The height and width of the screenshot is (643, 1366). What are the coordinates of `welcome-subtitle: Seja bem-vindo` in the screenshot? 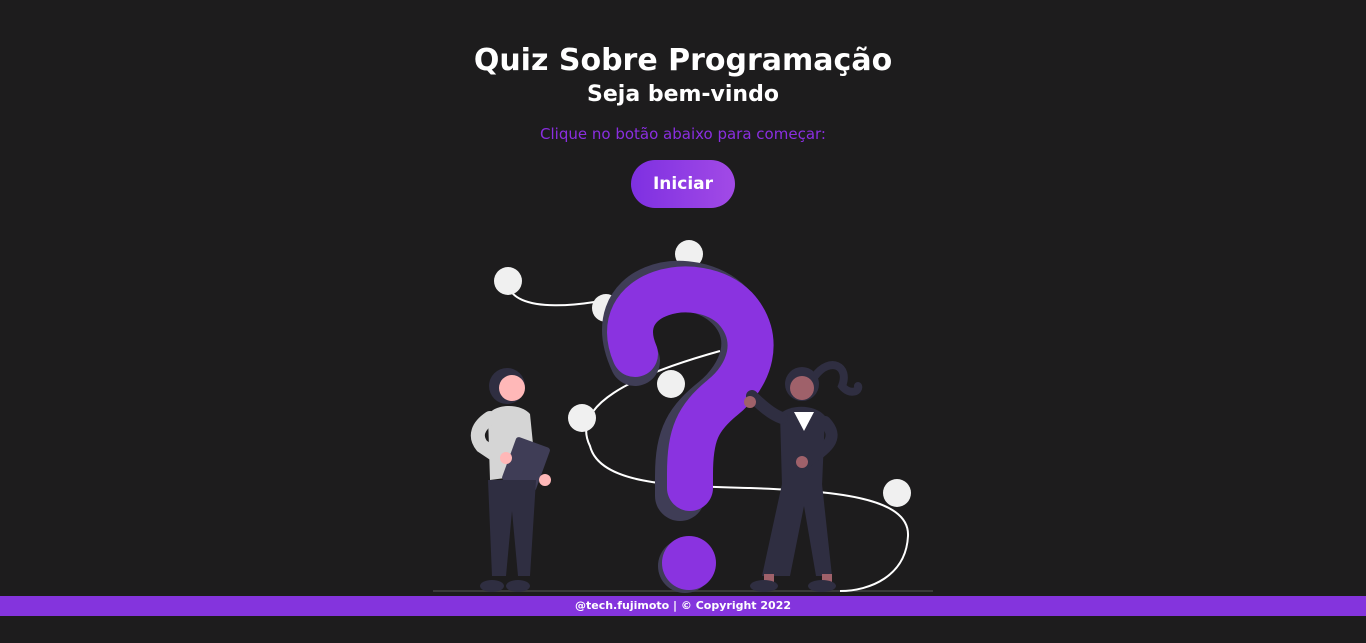 It's located at (683, 94).